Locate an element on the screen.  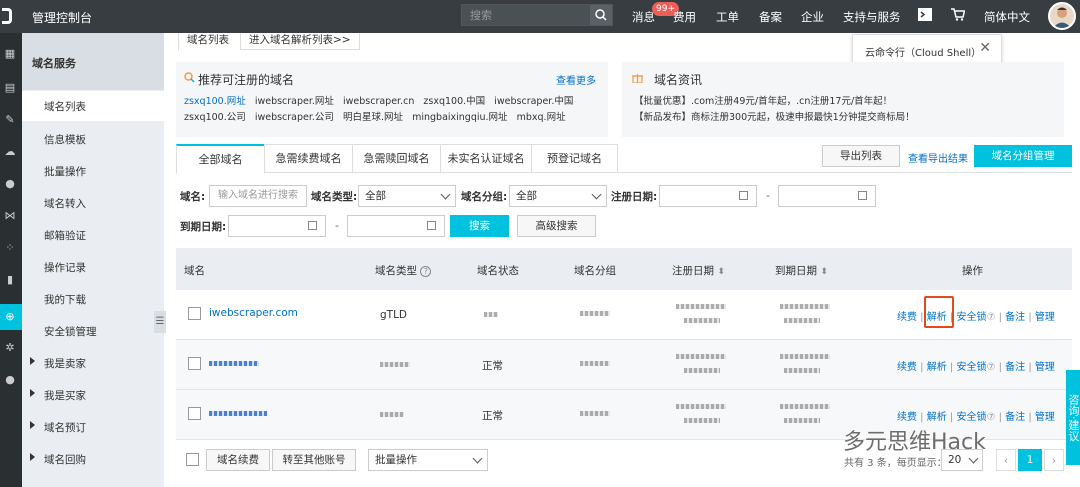
sidebar-item-templates: 信息模板 is located at coordinates (93, 139).